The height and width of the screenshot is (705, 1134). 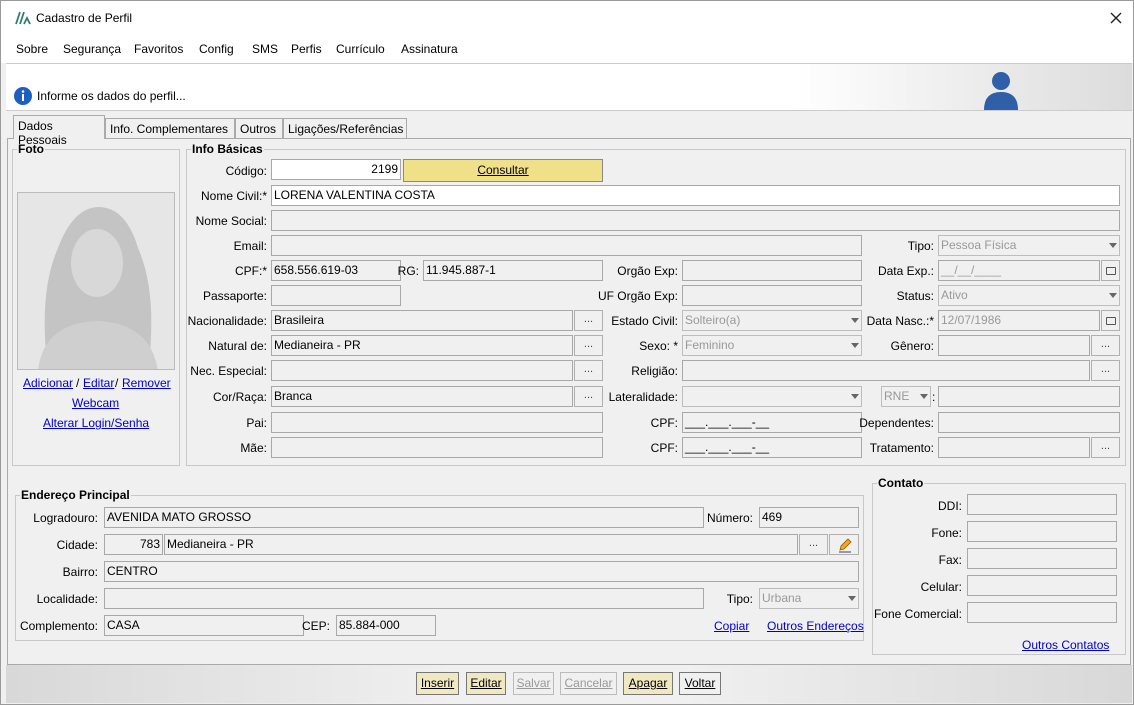 What do you see at coordinates (345, 128) in the screenshot?
I see `tab-ligacoes: Ligações/Referências` at bounding box center [345, 128].